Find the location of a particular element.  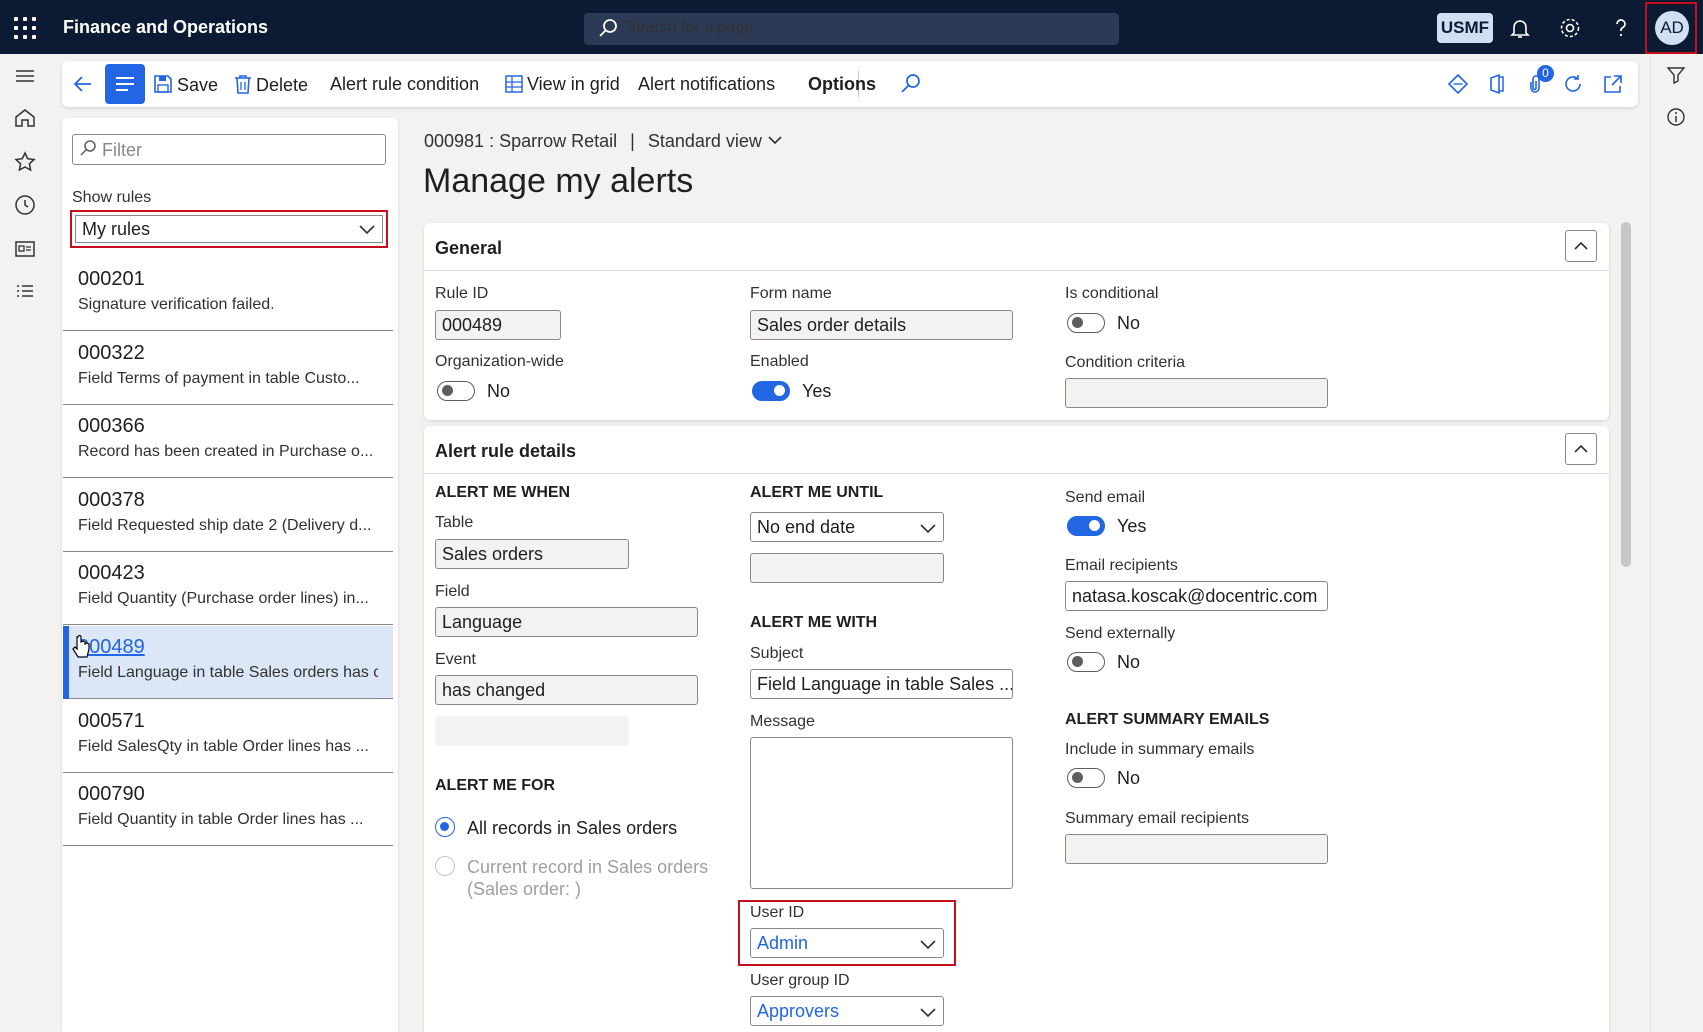

breadcrumb: 000981 : Sparrow Retail | Standard view is located at coordinates (603, 141).